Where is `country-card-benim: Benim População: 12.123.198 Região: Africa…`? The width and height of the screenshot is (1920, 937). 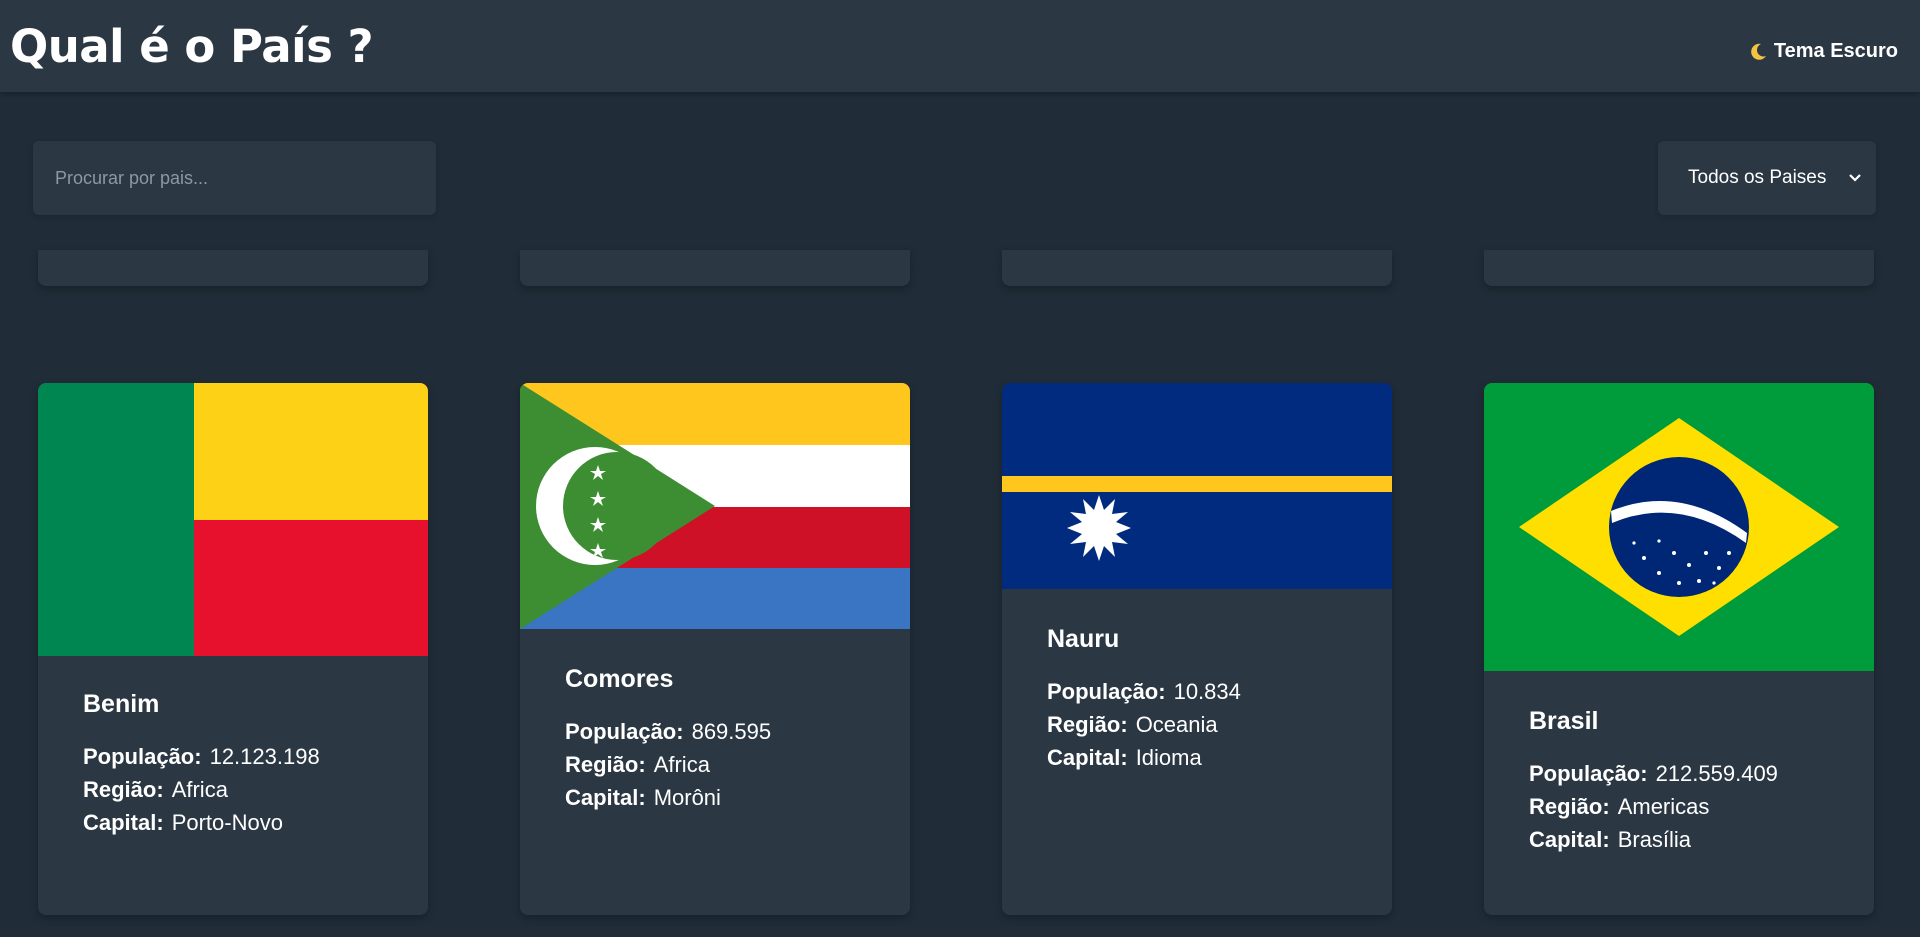
country-card-benim: Benim População: 12.123.198 Região: Africa… is located at coordinates (233, 649).